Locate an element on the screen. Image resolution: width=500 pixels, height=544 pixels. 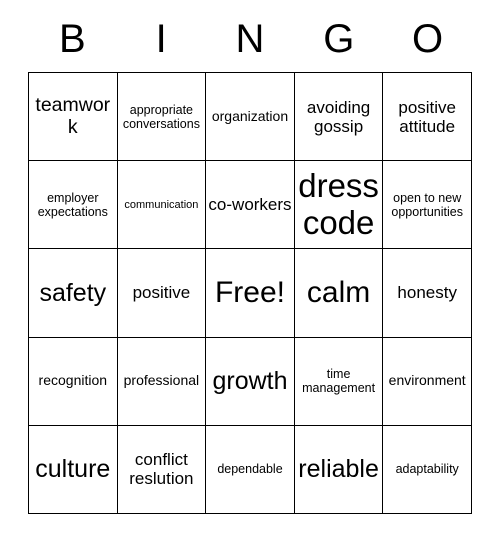
bingo-cell-label: dependable is located at coordinates (250, 469).